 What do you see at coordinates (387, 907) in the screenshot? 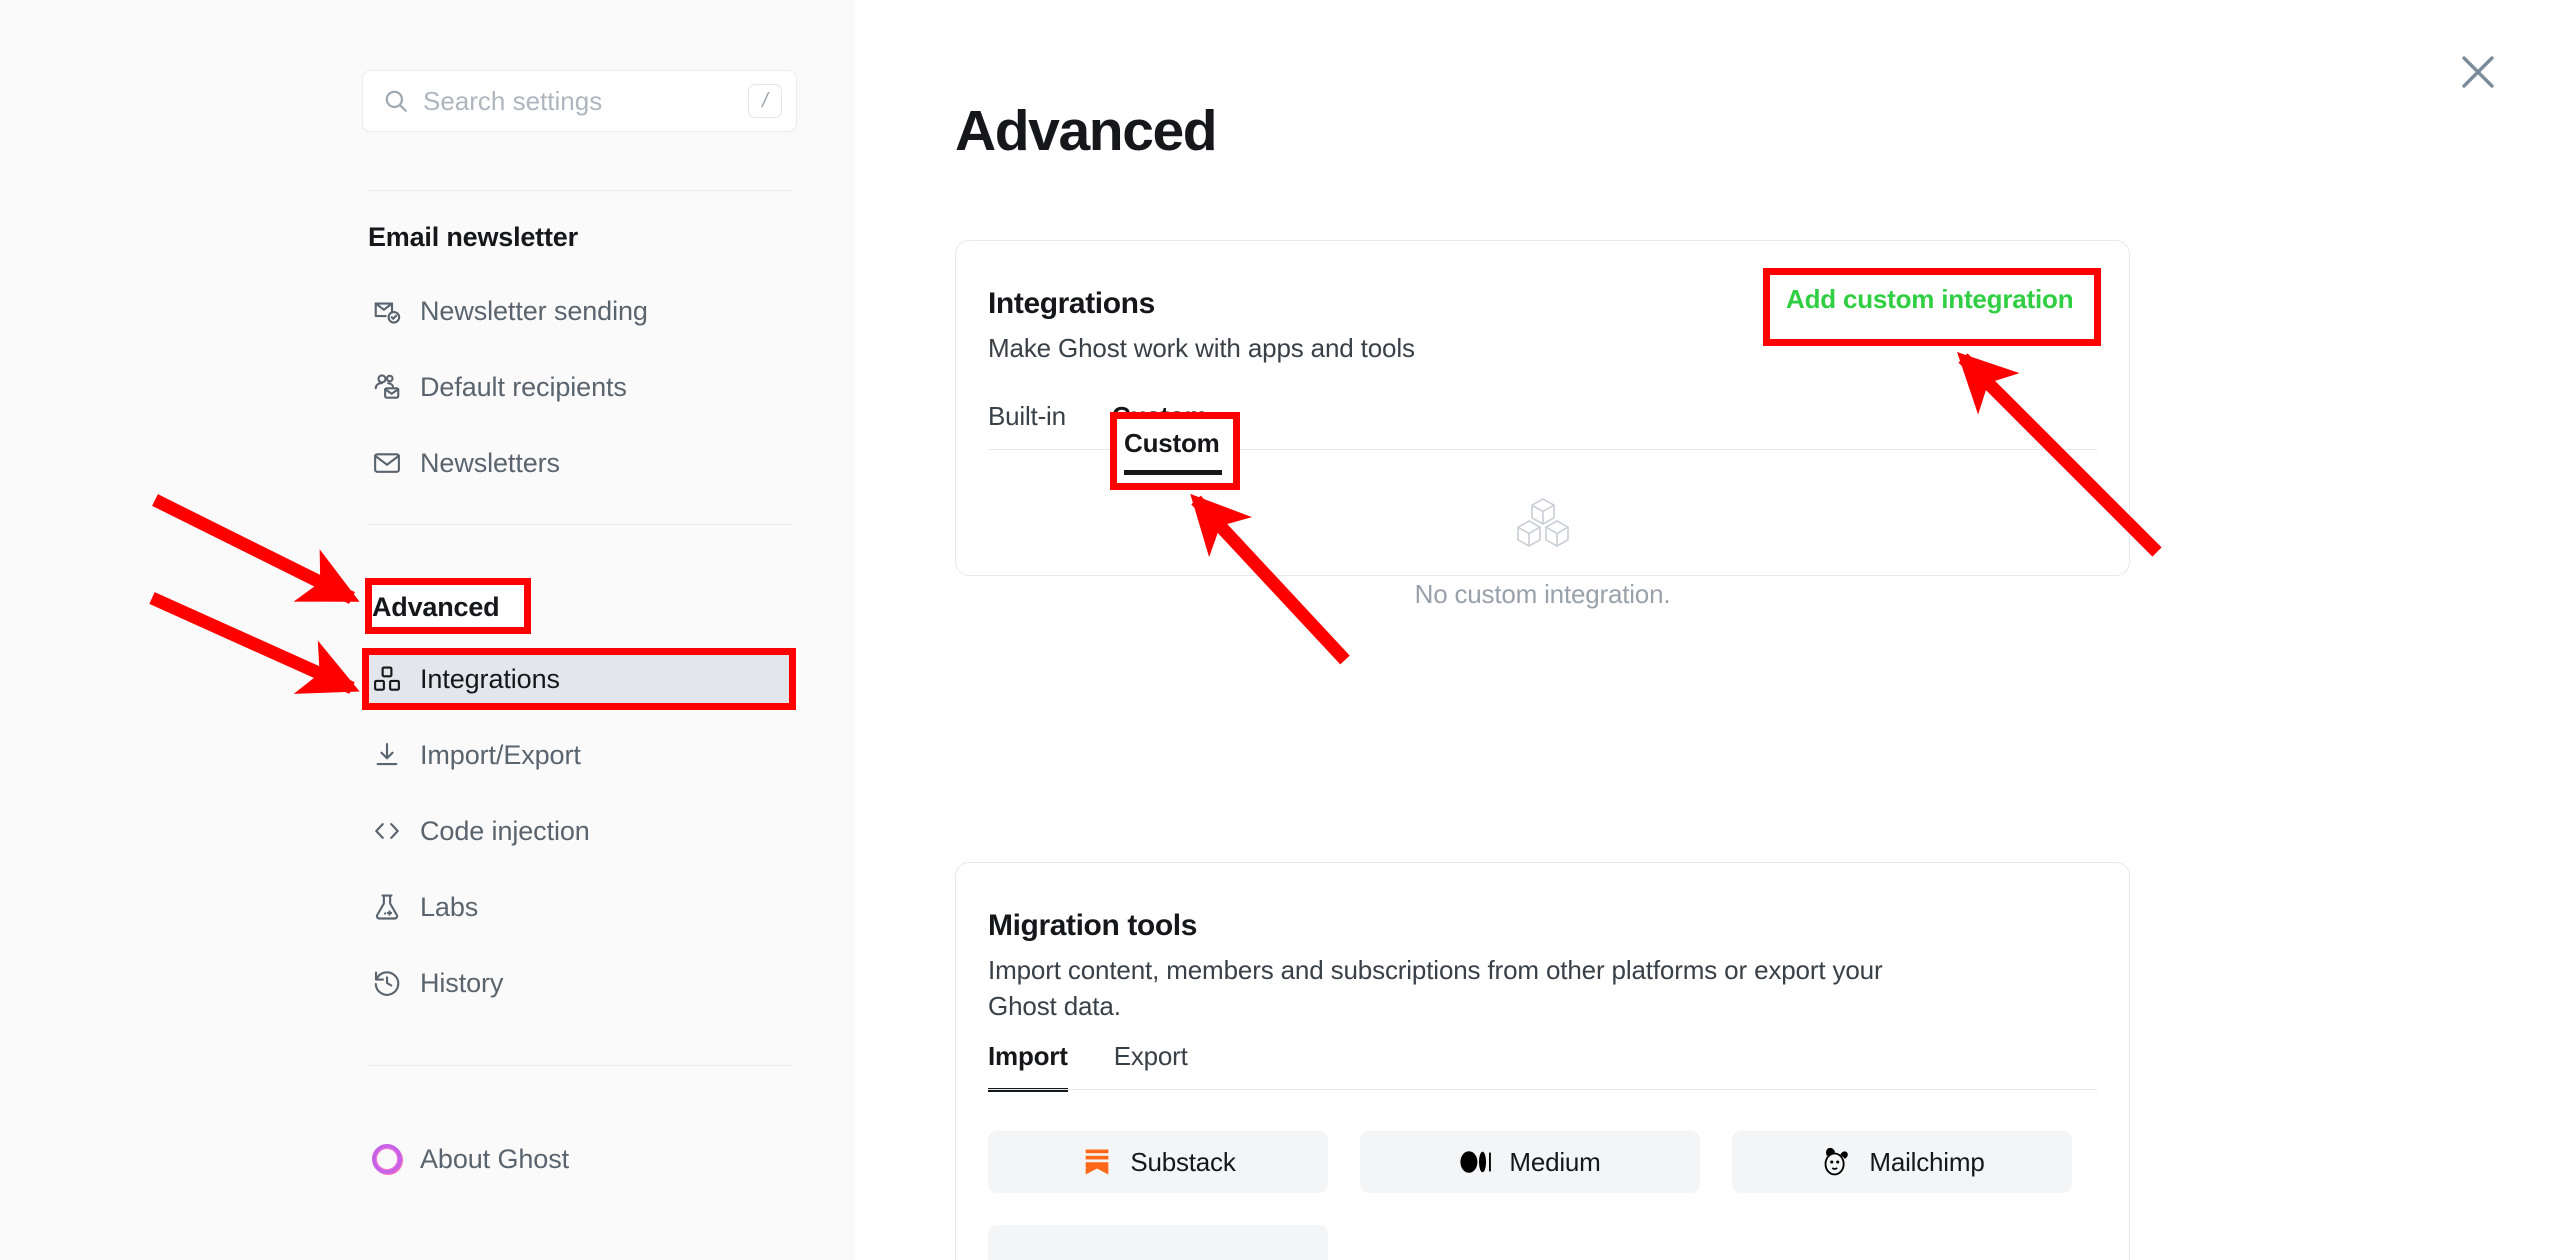
I see `flask-icon` at bounding box center [387, 907].